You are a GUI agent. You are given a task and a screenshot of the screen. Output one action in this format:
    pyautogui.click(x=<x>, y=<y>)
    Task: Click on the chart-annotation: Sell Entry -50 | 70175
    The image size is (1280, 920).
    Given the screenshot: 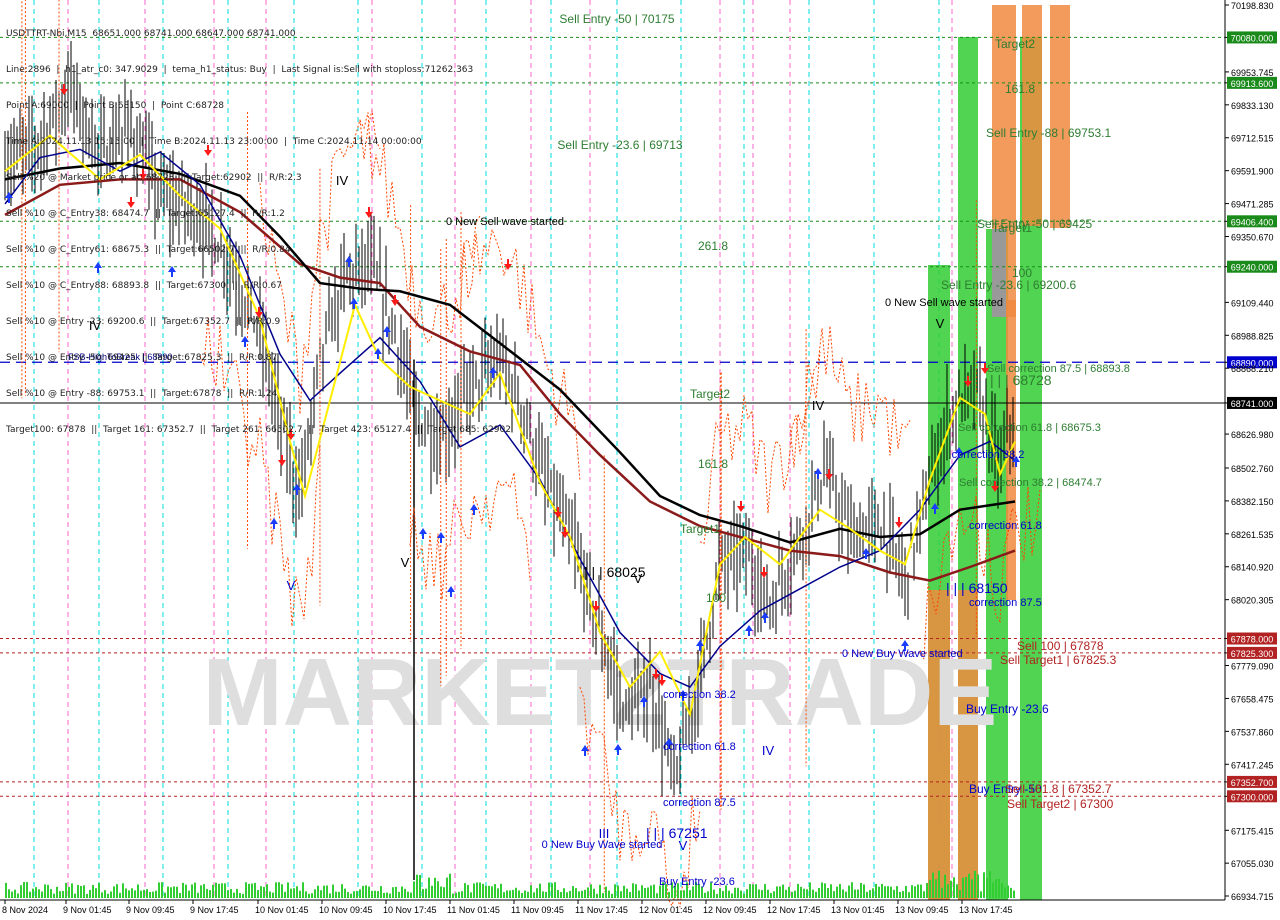 What is the action you would take?
    pyautogui.click(x=617, y=19)
    